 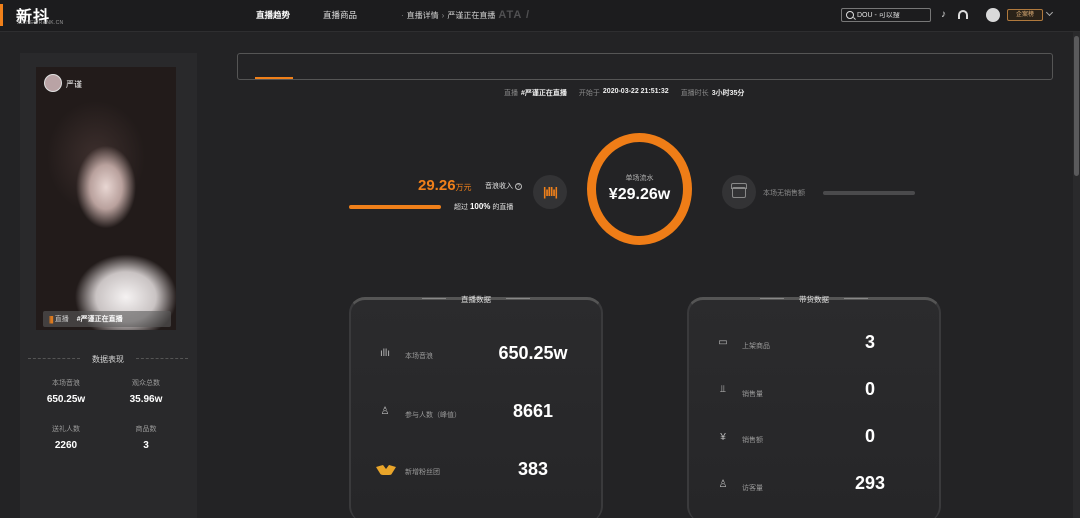 I want to click on stat-value: 3, so click(x=146, y=445).